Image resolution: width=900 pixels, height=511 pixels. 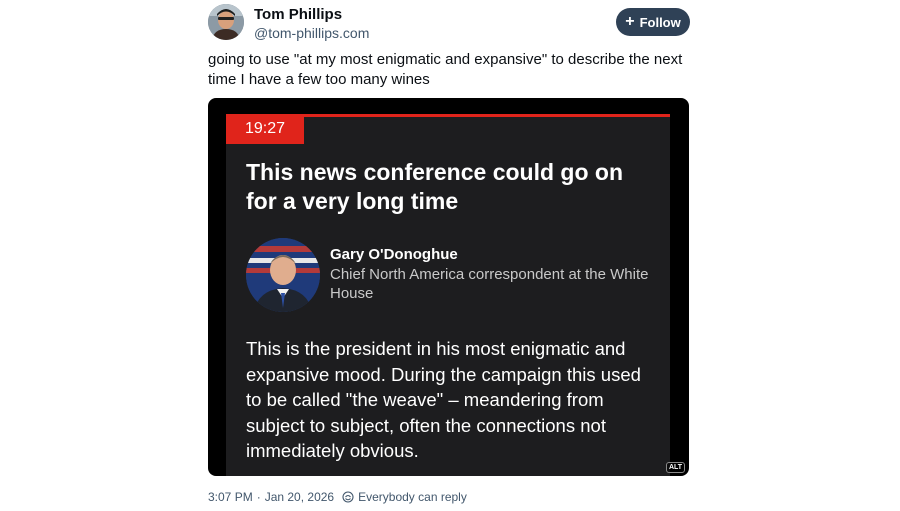 What do you see at coordinates (348, 497) in the screenshot?
I see `reply-permission-icon` at bounding box center [348, 497].